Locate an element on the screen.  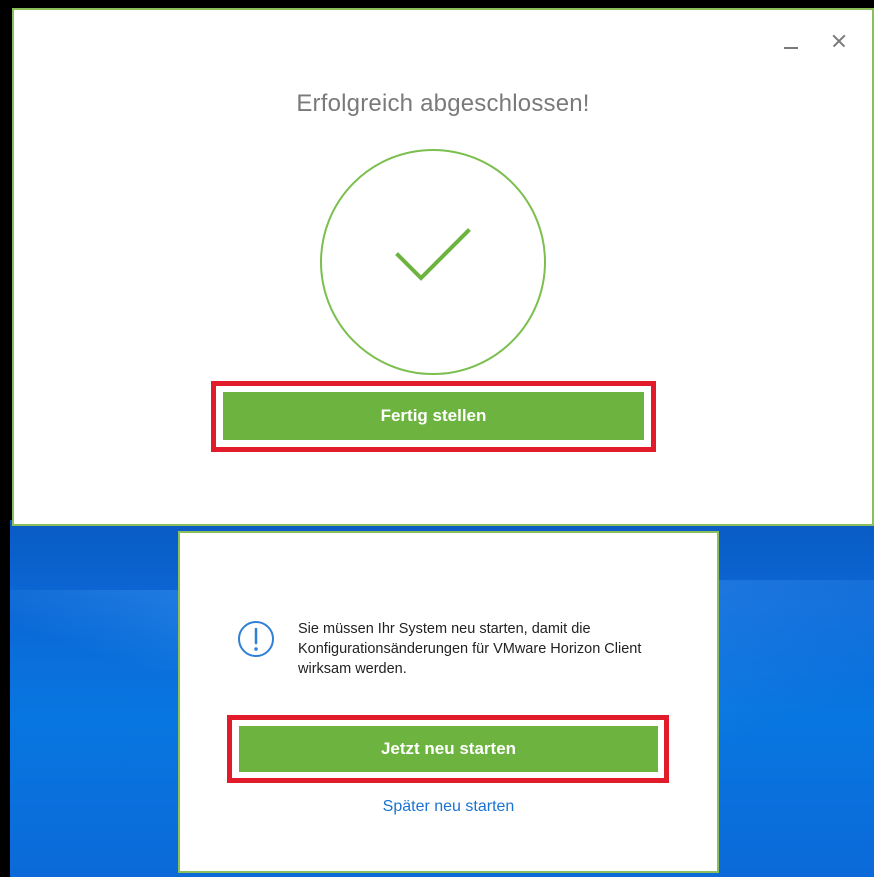
minimize-icon is located at coordinates (791, 41).